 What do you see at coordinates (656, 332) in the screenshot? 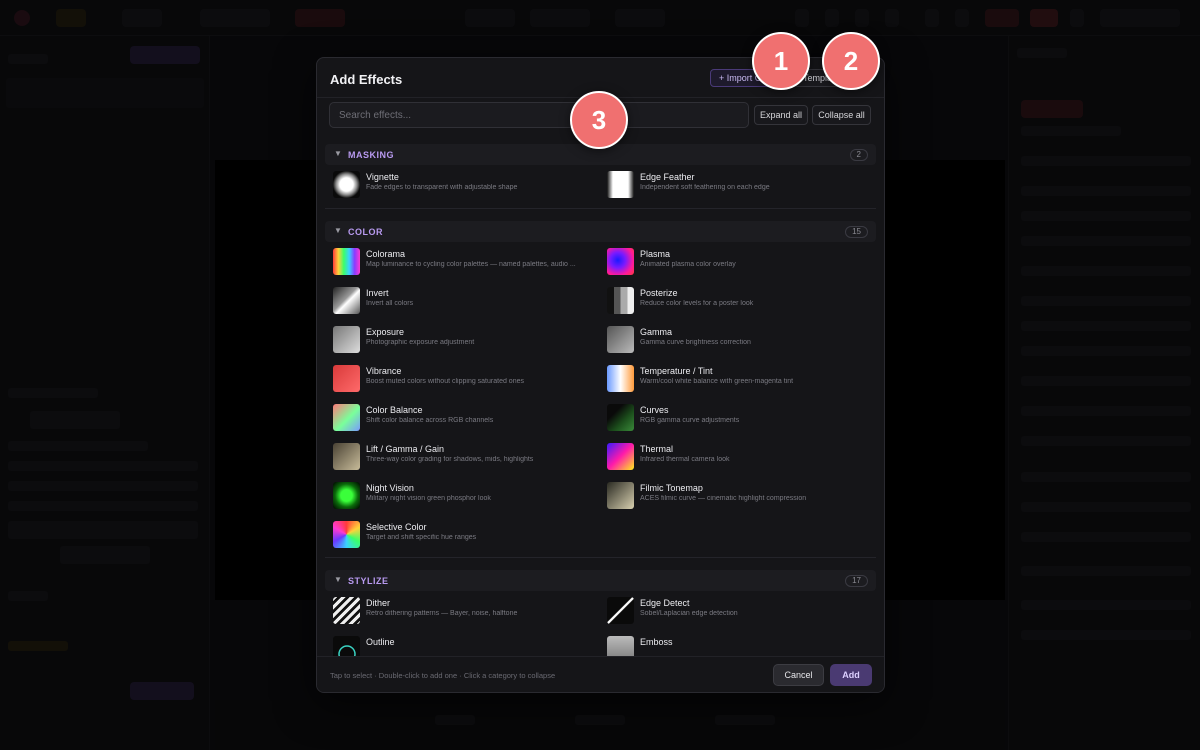
I see `effect-name: Gamma` at bounding box center [656, 332].